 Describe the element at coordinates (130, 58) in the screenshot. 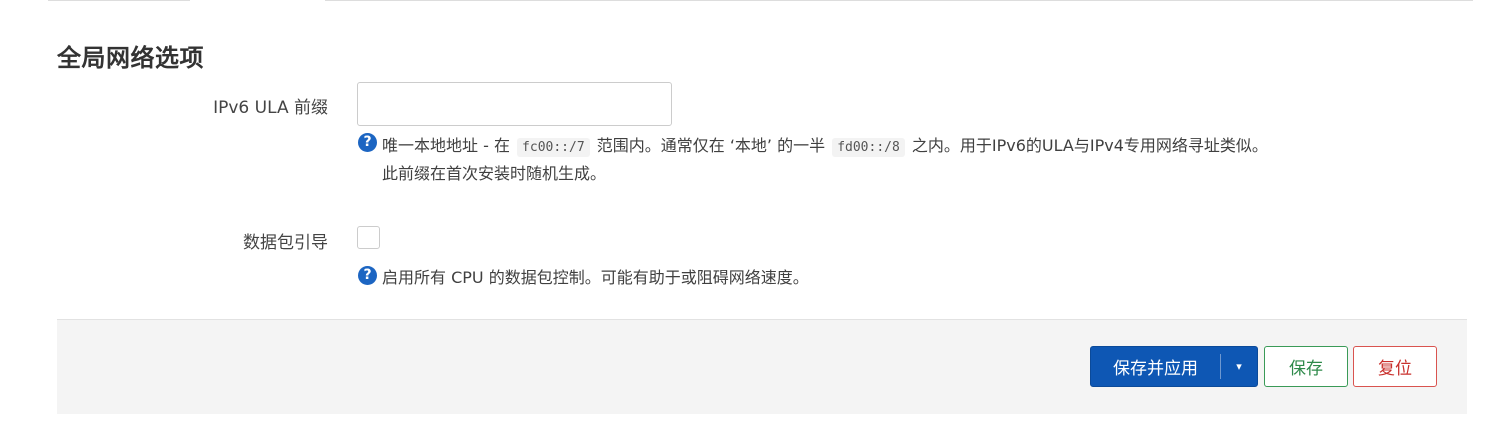

I see `section-title: 全局网络选项` at that location.